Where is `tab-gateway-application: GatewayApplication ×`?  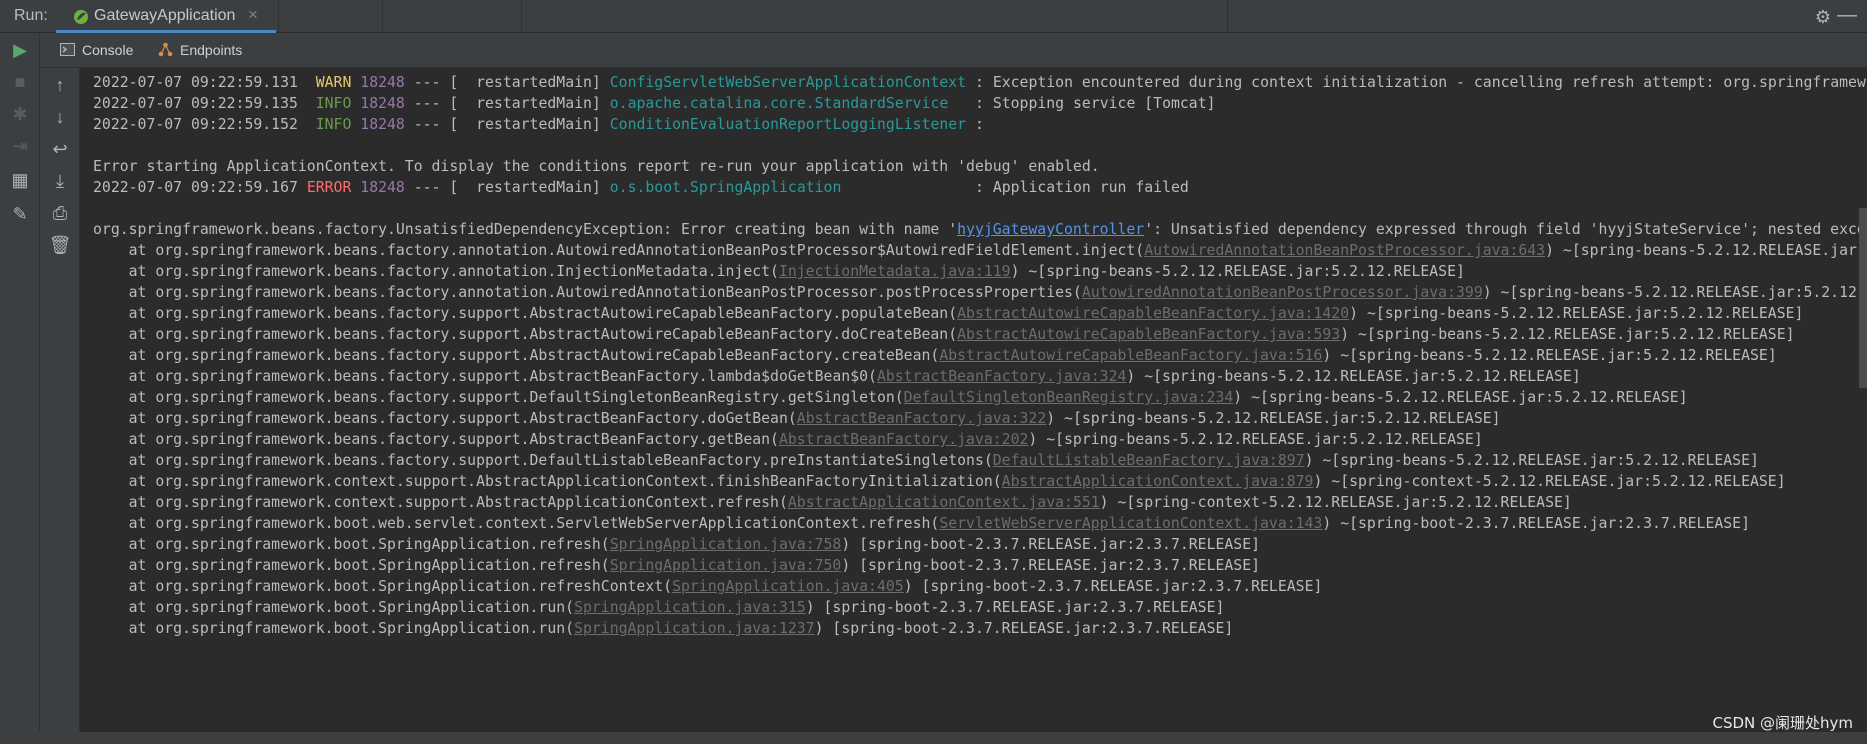 tab-gateway-application: GatewayApplication × is located at coordinates (166, 16).